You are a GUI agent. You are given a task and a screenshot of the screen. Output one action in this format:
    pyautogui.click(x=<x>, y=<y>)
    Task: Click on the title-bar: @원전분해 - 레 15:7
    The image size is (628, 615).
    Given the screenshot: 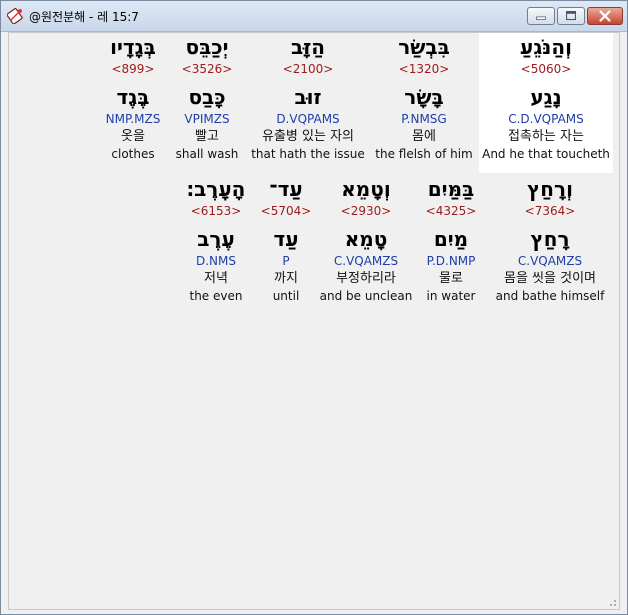 What is the action you would take?
    pyautogui.click(x=314, y=16)
    